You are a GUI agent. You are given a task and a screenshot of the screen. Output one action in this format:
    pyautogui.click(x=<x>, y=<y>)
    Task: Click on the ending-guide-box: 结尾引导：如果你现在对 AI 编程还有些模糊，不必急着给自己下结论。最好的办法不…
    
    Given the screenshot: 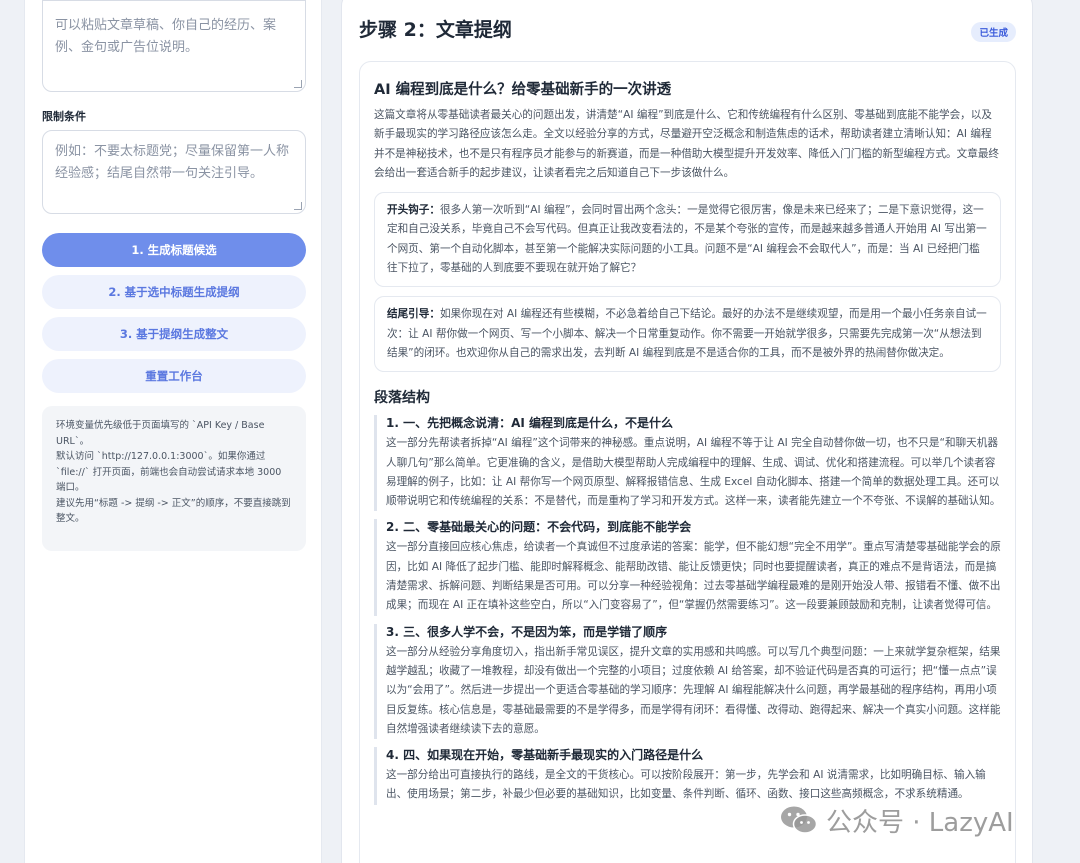 What is the action you would take?
    pyautogui.click(x=687, y=334)
    